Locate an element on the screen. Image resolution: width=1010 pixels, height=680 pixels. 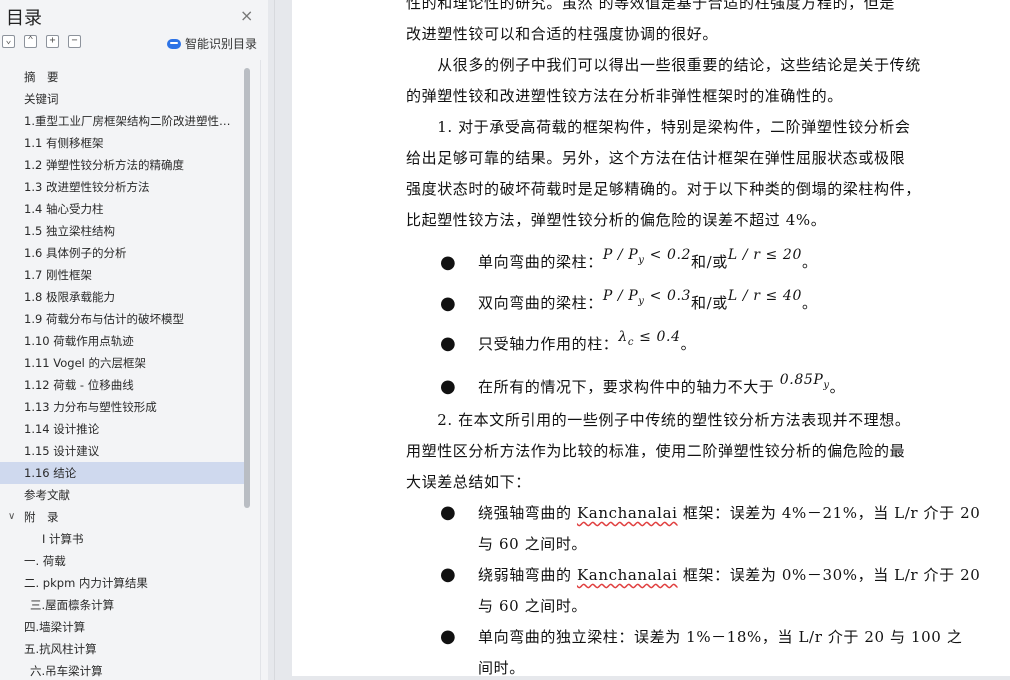
toc-item-label: 参考文献 is located at coordinates (47, 495).